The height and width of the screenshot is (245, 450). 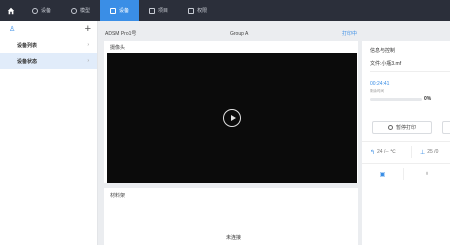 What do you see at coordinates (383, 51) in the screenshot?
I see `info-title: 信息与控制` at bounding box center [383, 51].